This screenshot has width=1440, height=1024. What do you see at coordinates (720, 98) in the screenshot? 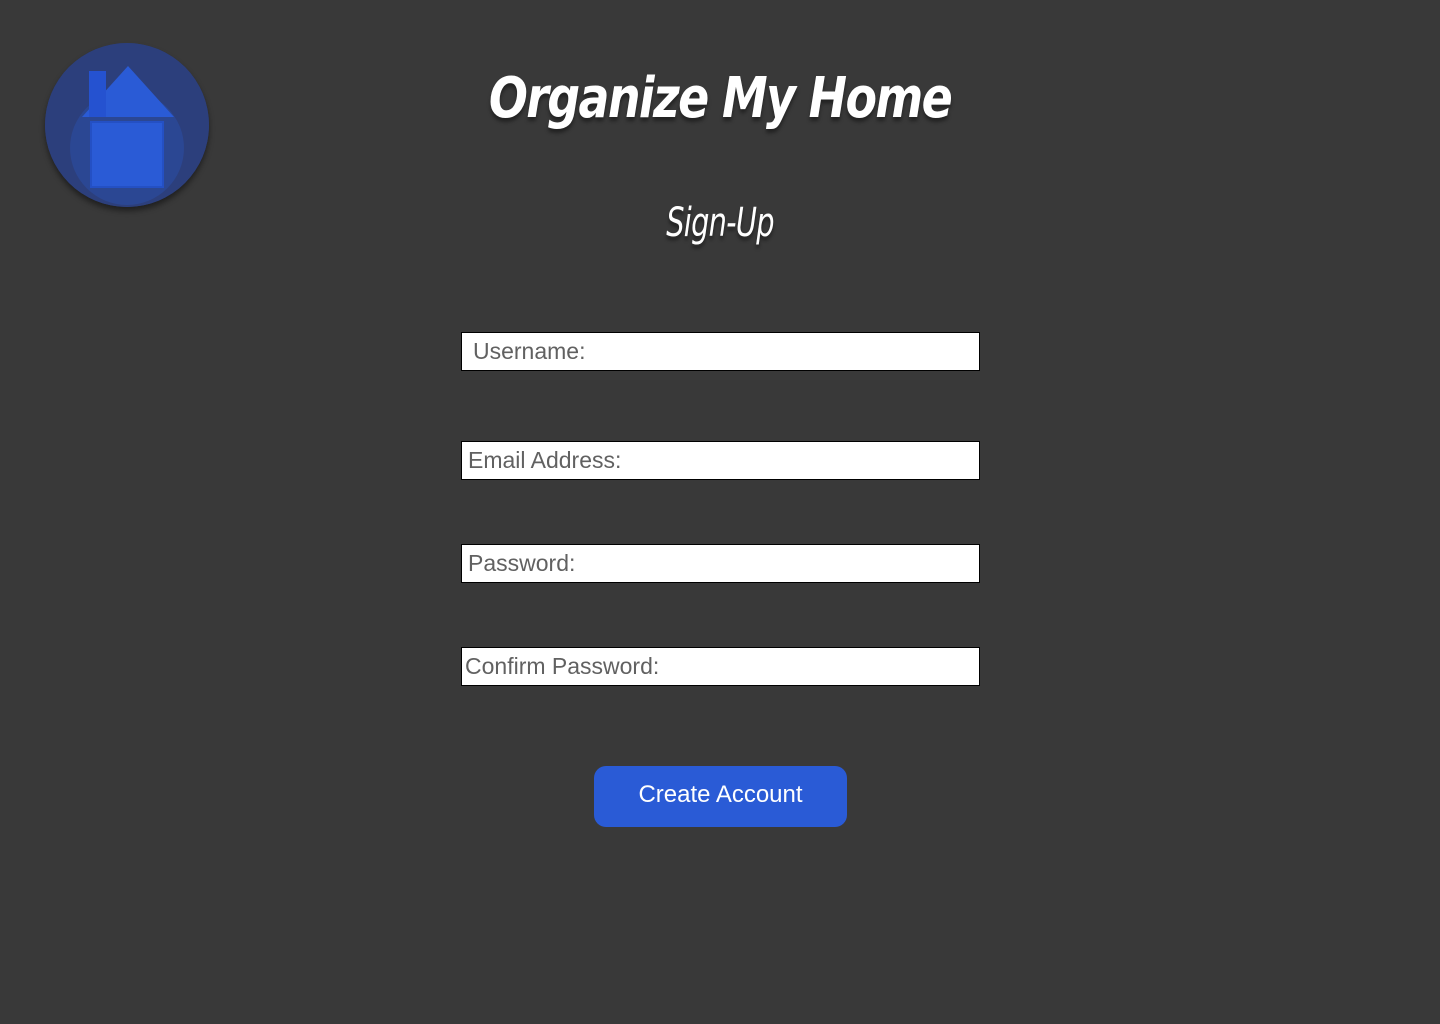
I see `app-title: Organize My Home` at bounding box center [720, 98].